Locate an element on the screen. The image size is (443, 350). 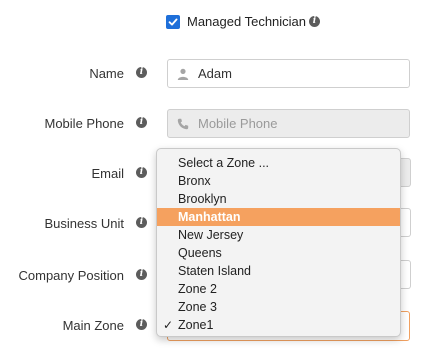
managed-technician-label: Managed Technician is located at coordinates (247, 21).